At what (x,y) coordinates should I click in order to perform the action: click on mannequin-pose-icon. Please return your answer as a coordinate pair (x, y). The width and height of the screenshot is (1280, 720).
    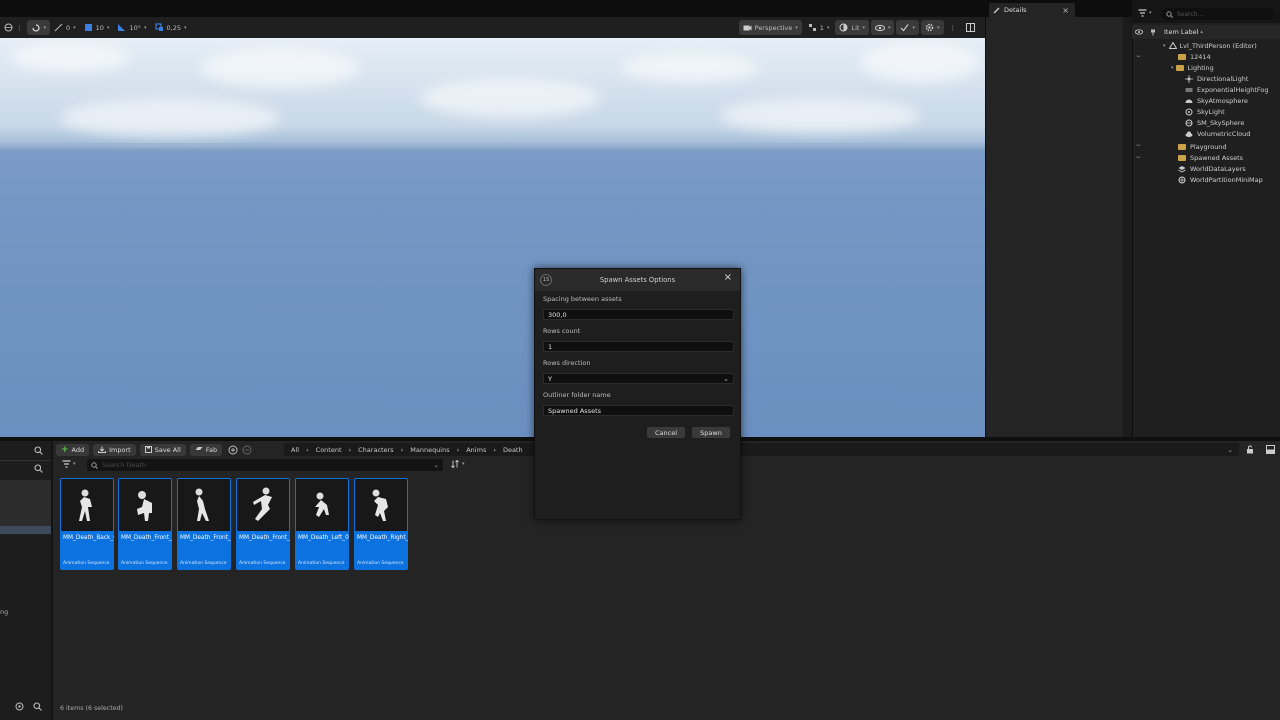
    Looking at the image, I should click on (322, 504).